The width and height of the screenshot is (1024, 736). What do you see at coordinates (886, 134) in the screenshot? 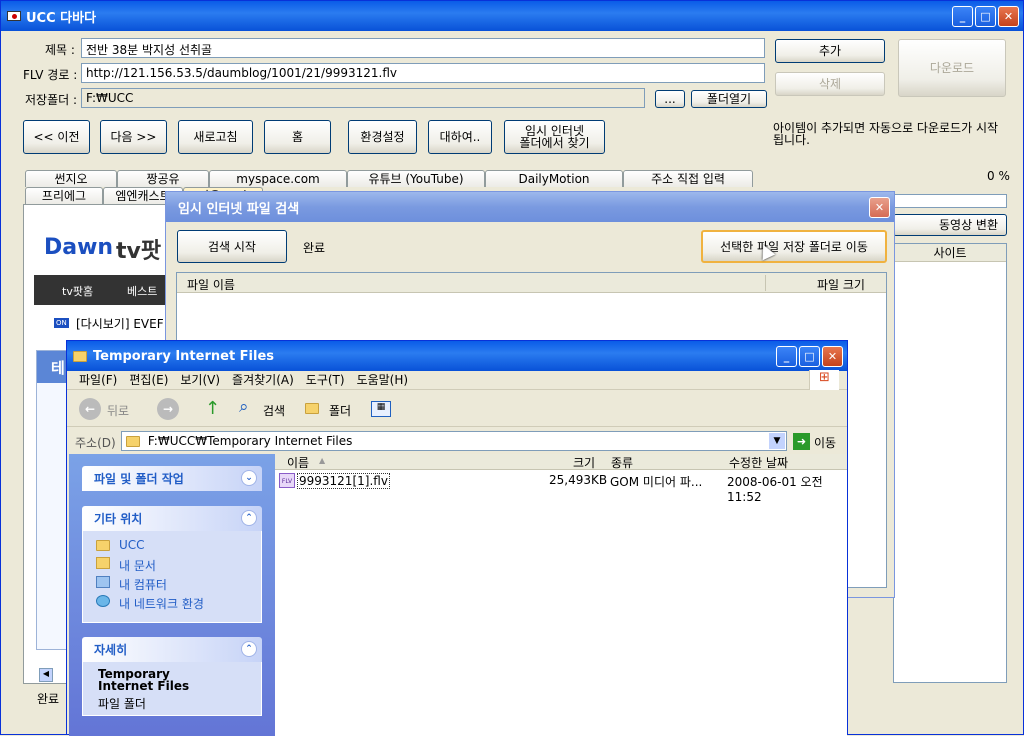
I see `info-text: 아이템이 추가되면 자동으로 다운로드가 시작됩니다.` at bounding box center [886, 134].